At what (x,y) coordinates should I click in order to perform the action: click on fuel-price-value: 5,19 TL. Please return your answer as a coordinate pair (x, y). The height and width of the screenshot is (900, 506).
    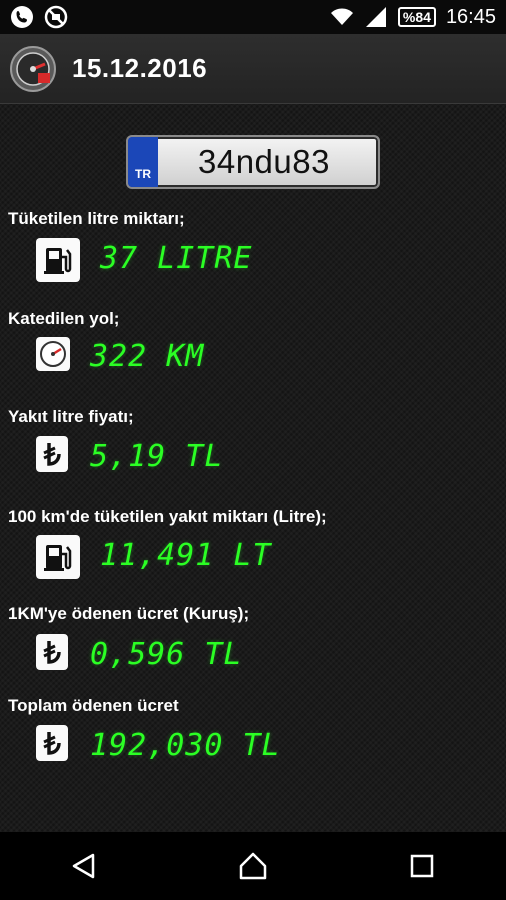
    Looking at the image, I should click on (157, 456).